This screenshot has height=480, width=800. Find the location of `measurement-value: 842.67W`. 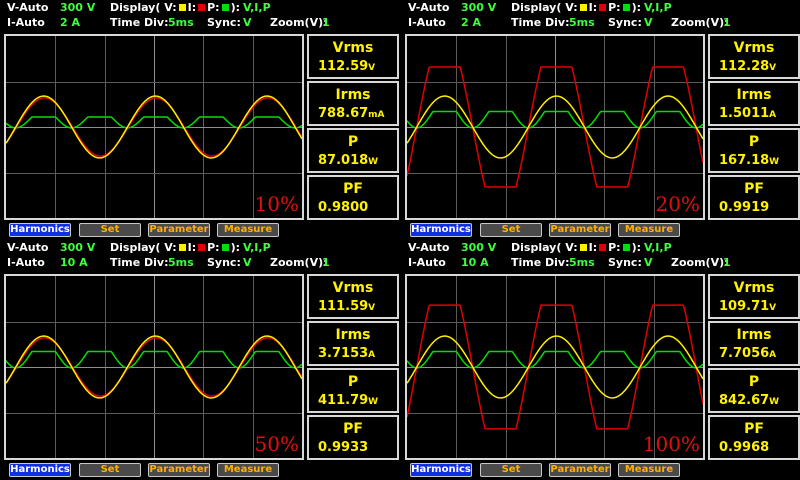

measurement-value: 842.67W is located at coordinates (749, 400).